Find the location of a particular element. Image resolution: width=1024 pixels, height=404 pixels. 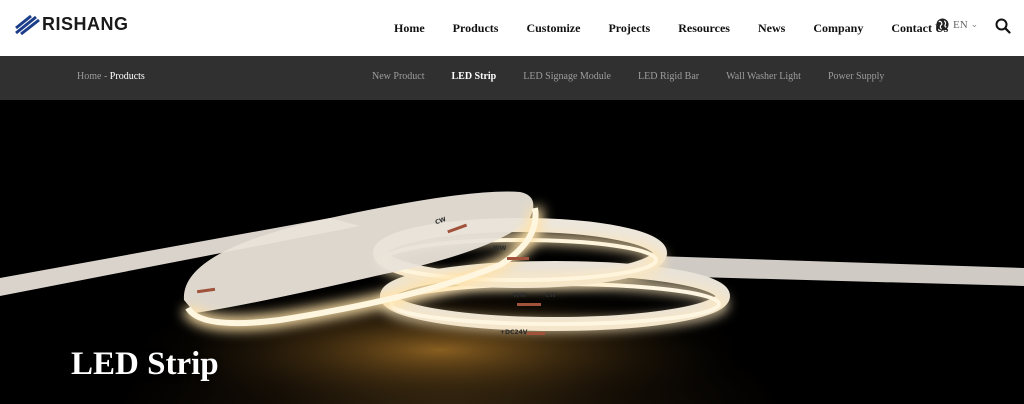

language-label: EN is located at coordinates (960, 24).